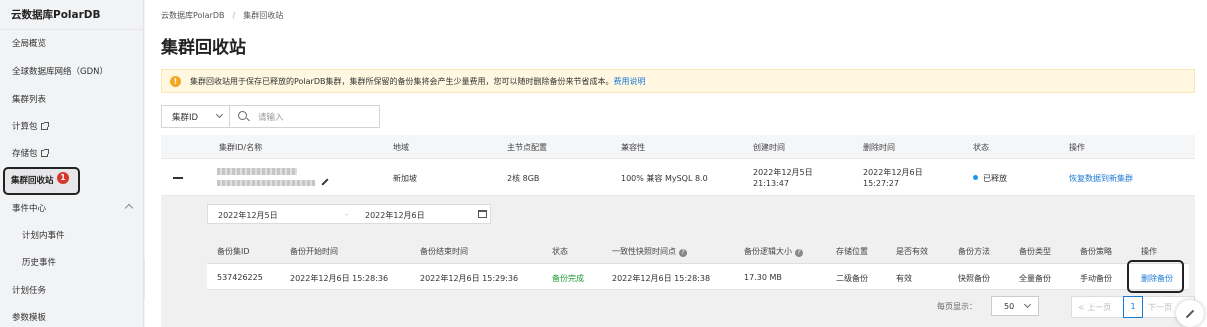 The image size is (1207, 327). I want to click on sidebar-item-event-center: 事件中心, so click(72, 209).